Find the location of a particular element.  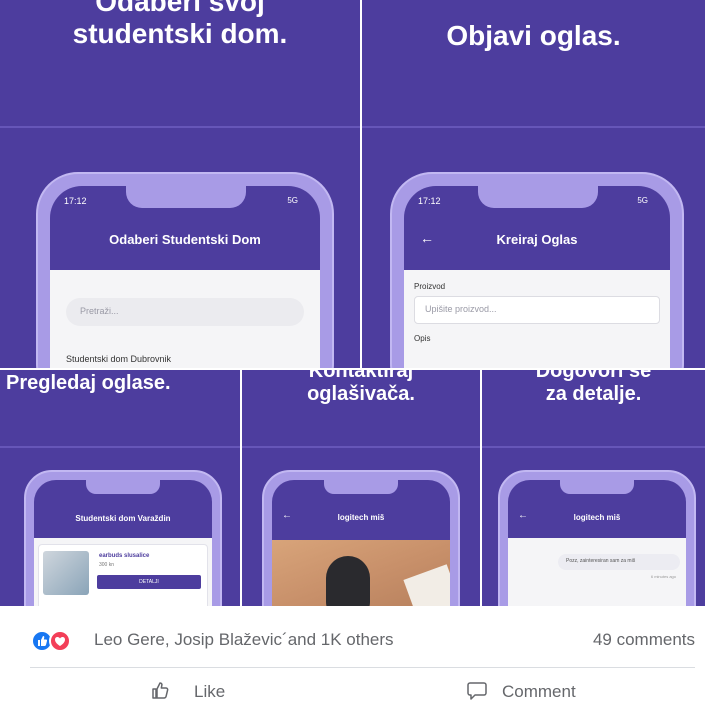

dorm-list-item: Studentski dom Dubrovnik is located at coordinates (118, 359).